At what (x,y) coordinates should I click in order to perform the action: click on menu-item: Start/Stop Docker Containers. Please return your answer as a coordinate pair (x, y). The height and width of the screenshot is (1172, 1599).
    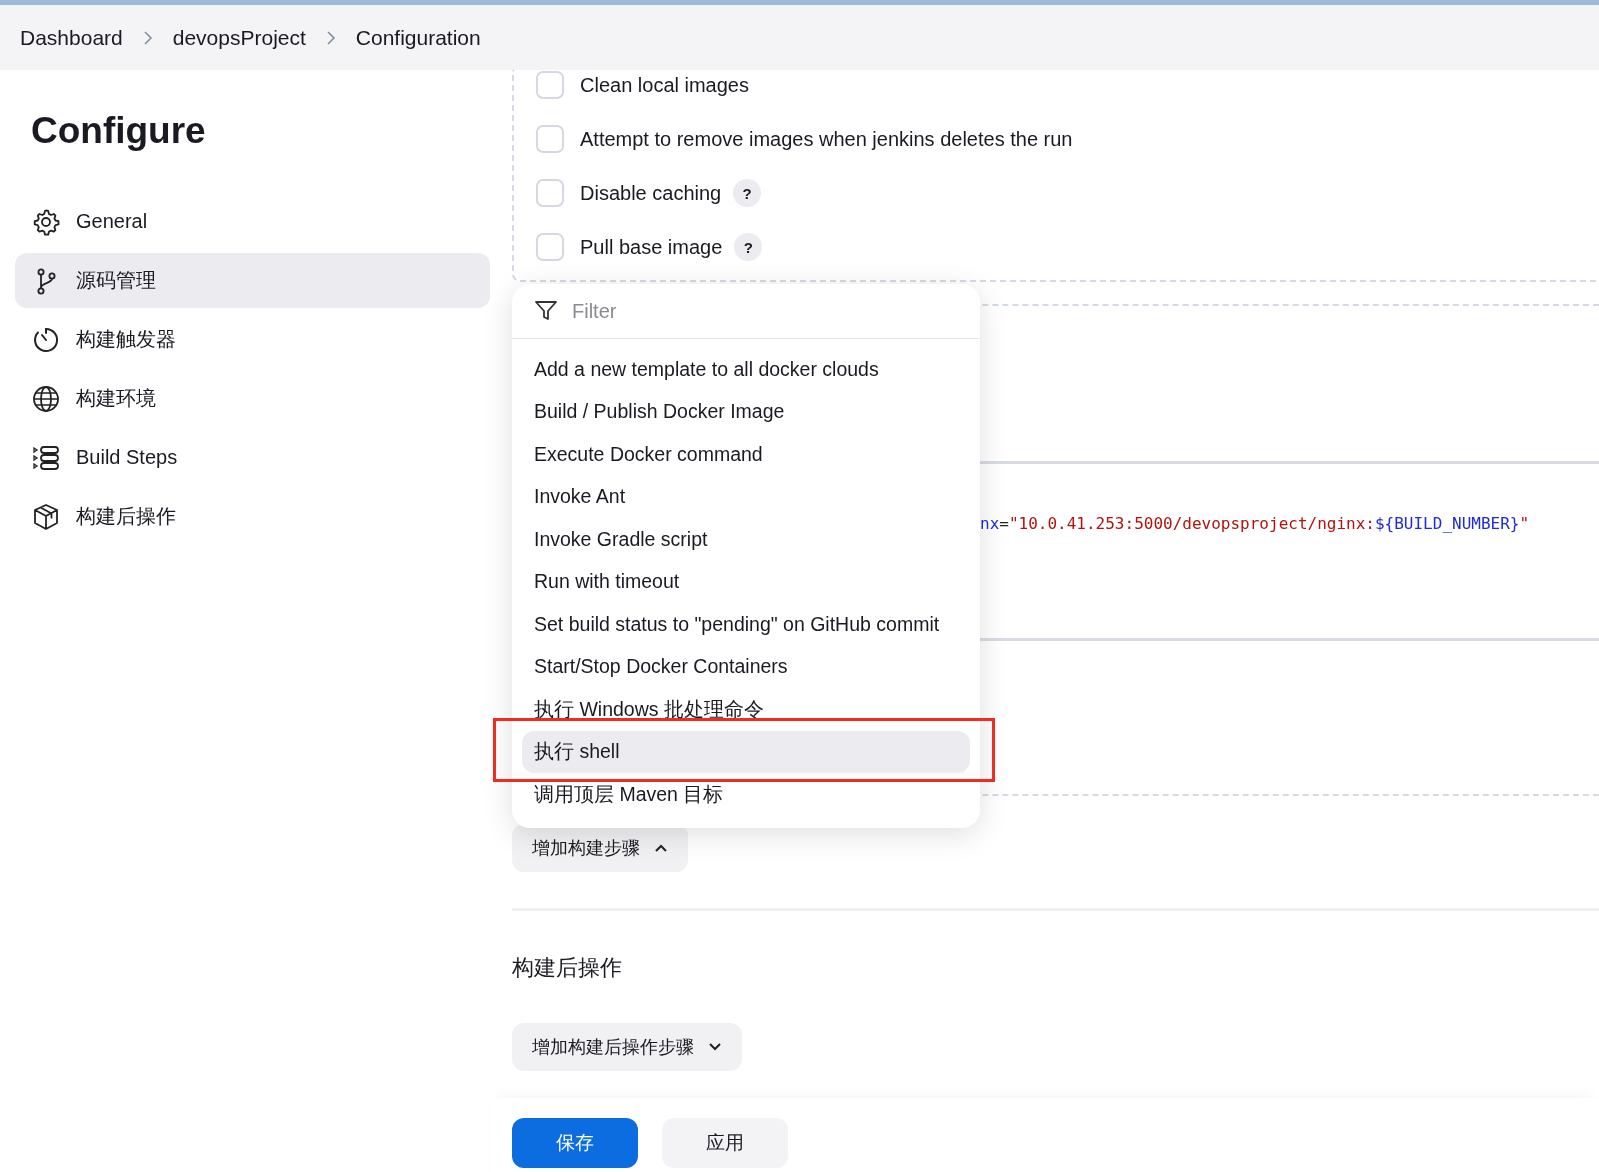
    Looking at the image, I should click on (746, 666).